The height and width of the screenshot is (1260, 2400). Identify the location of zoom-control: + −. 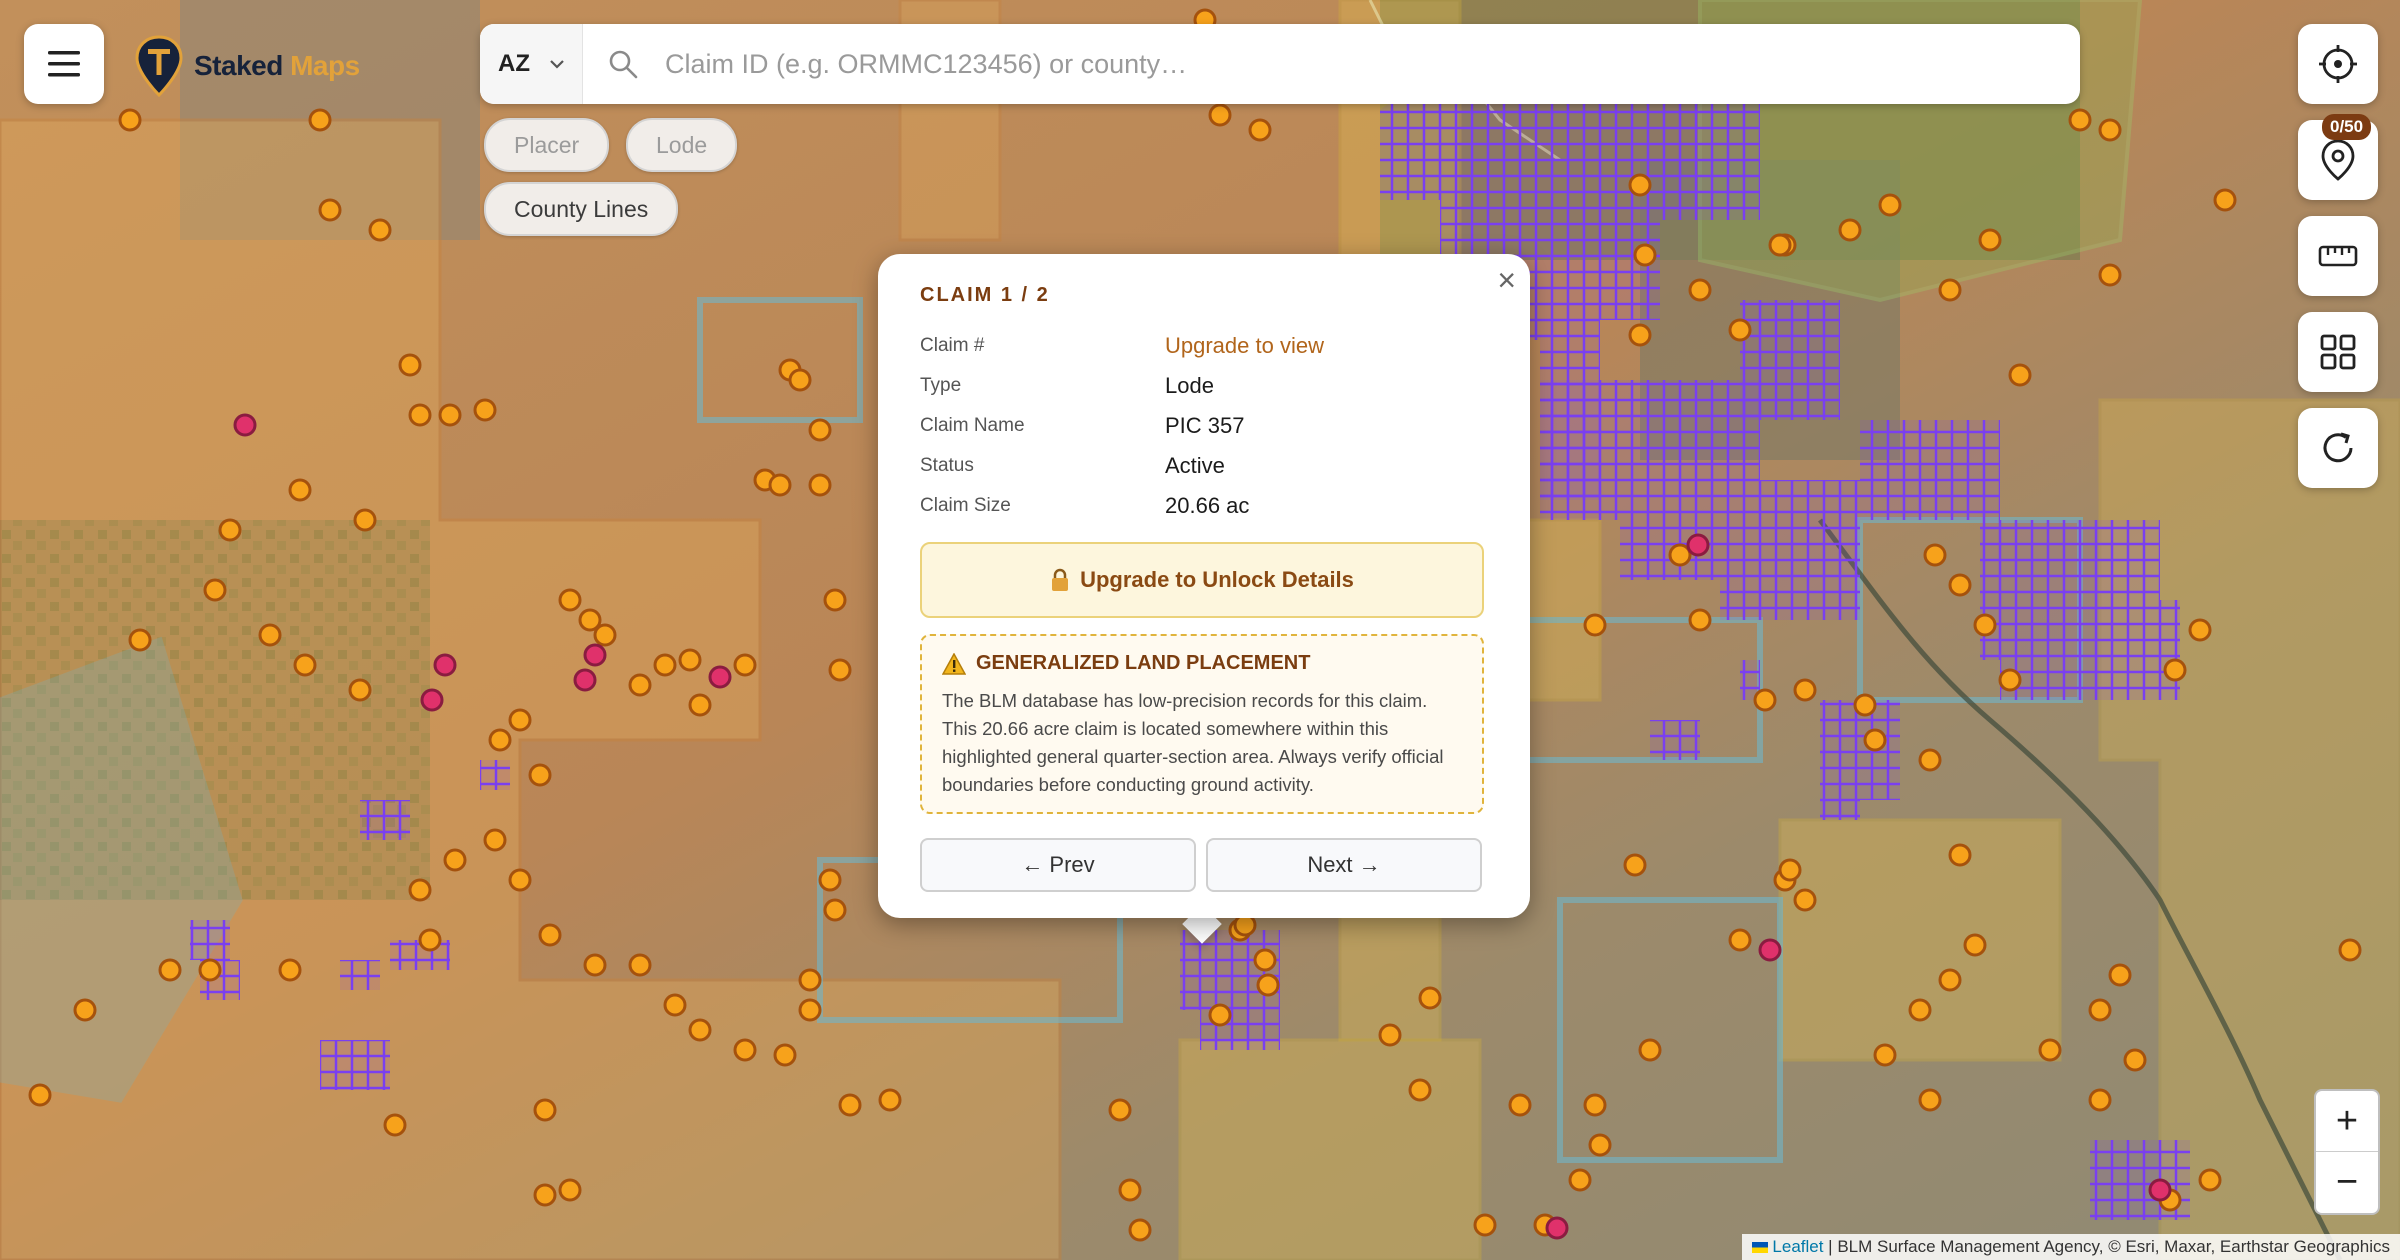
(2347, 1152).